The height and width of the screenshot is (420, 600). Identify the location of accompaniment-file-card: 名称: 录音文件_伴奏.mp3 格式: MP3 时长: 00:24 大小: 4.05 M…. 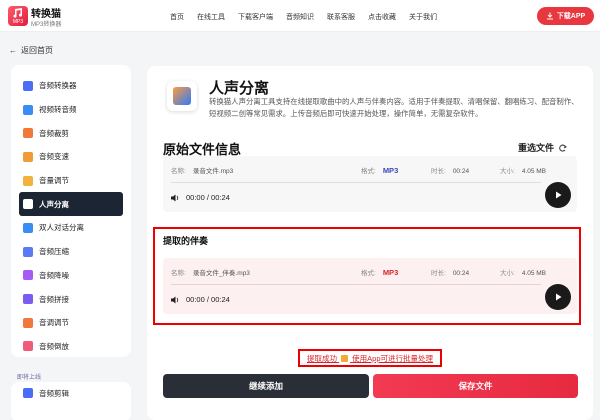
(370, 286).